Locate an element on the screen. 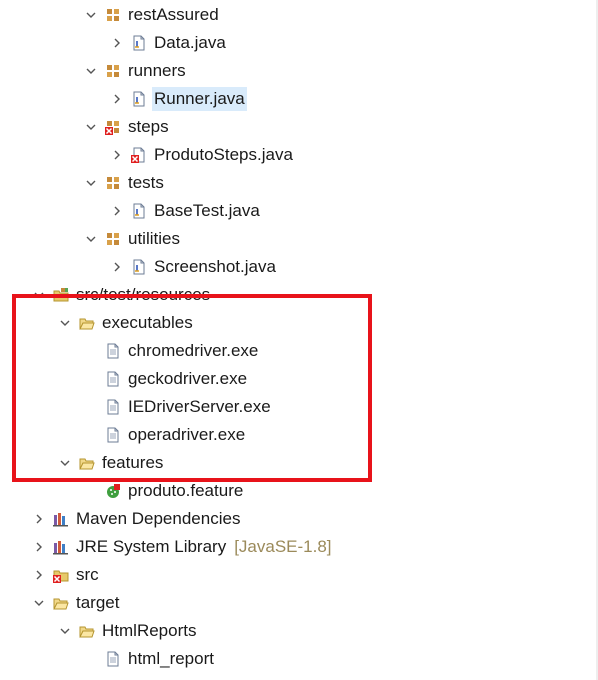 This screenshot has height=680, width=598. tree-item-data-java: Data.java is located at coordinates (169, 43).